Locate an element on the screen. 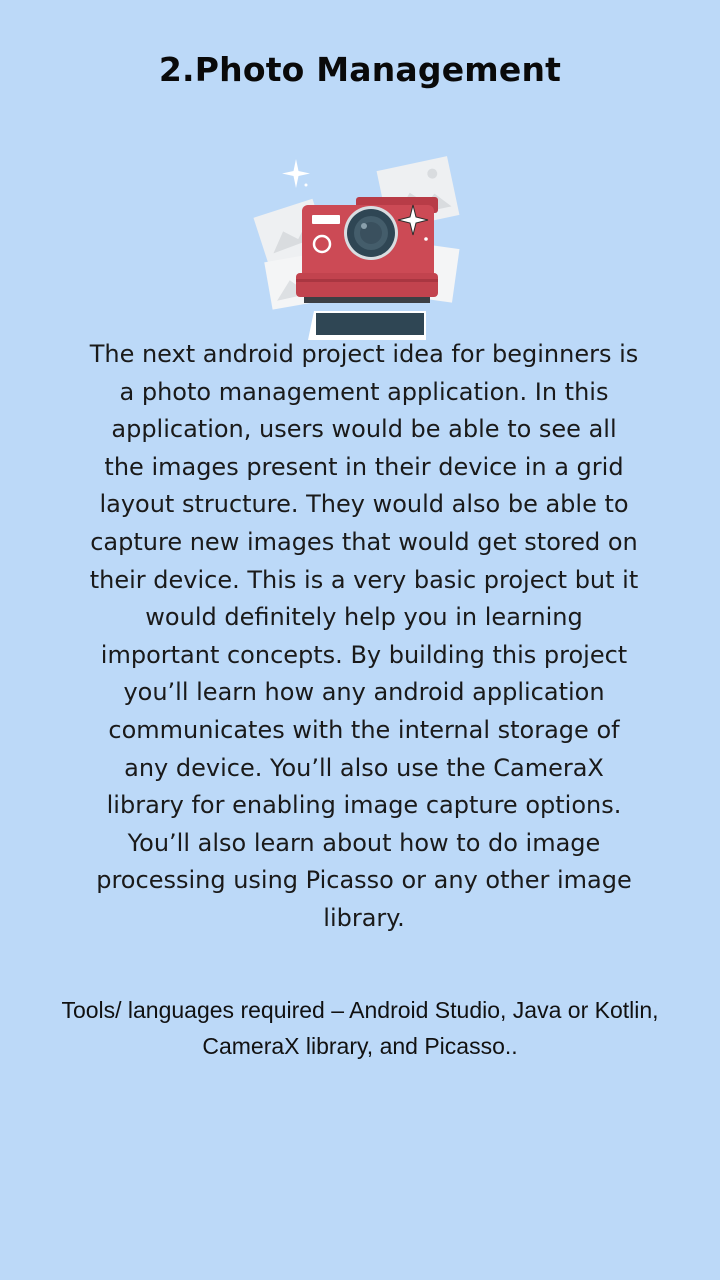  camera-base-stripe is located at coordinates (367, 280).